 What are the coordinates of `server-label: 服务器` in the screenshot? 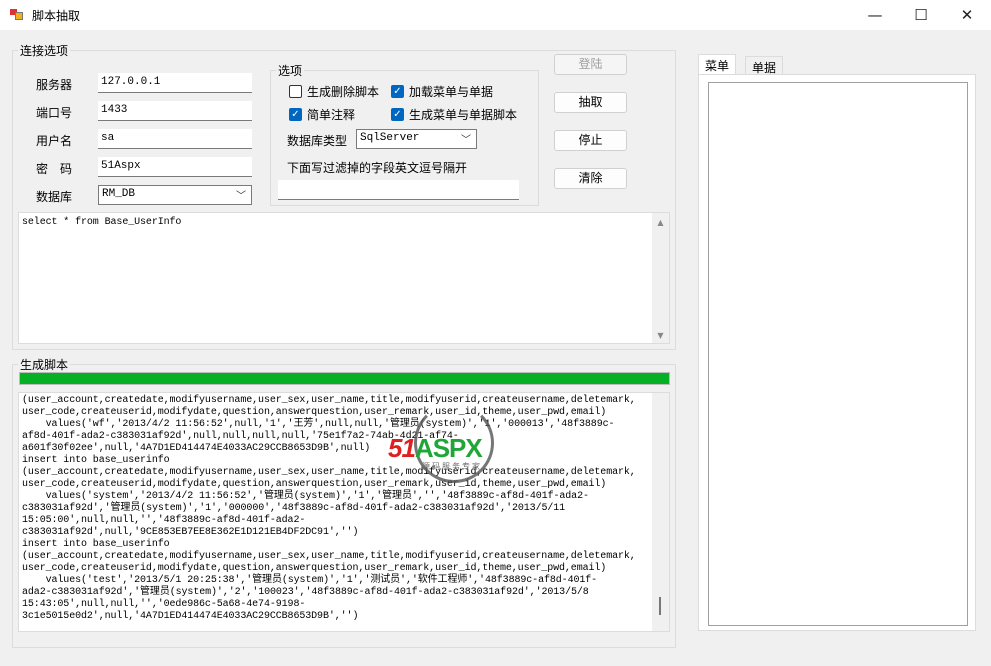 It's located at (54, 85).